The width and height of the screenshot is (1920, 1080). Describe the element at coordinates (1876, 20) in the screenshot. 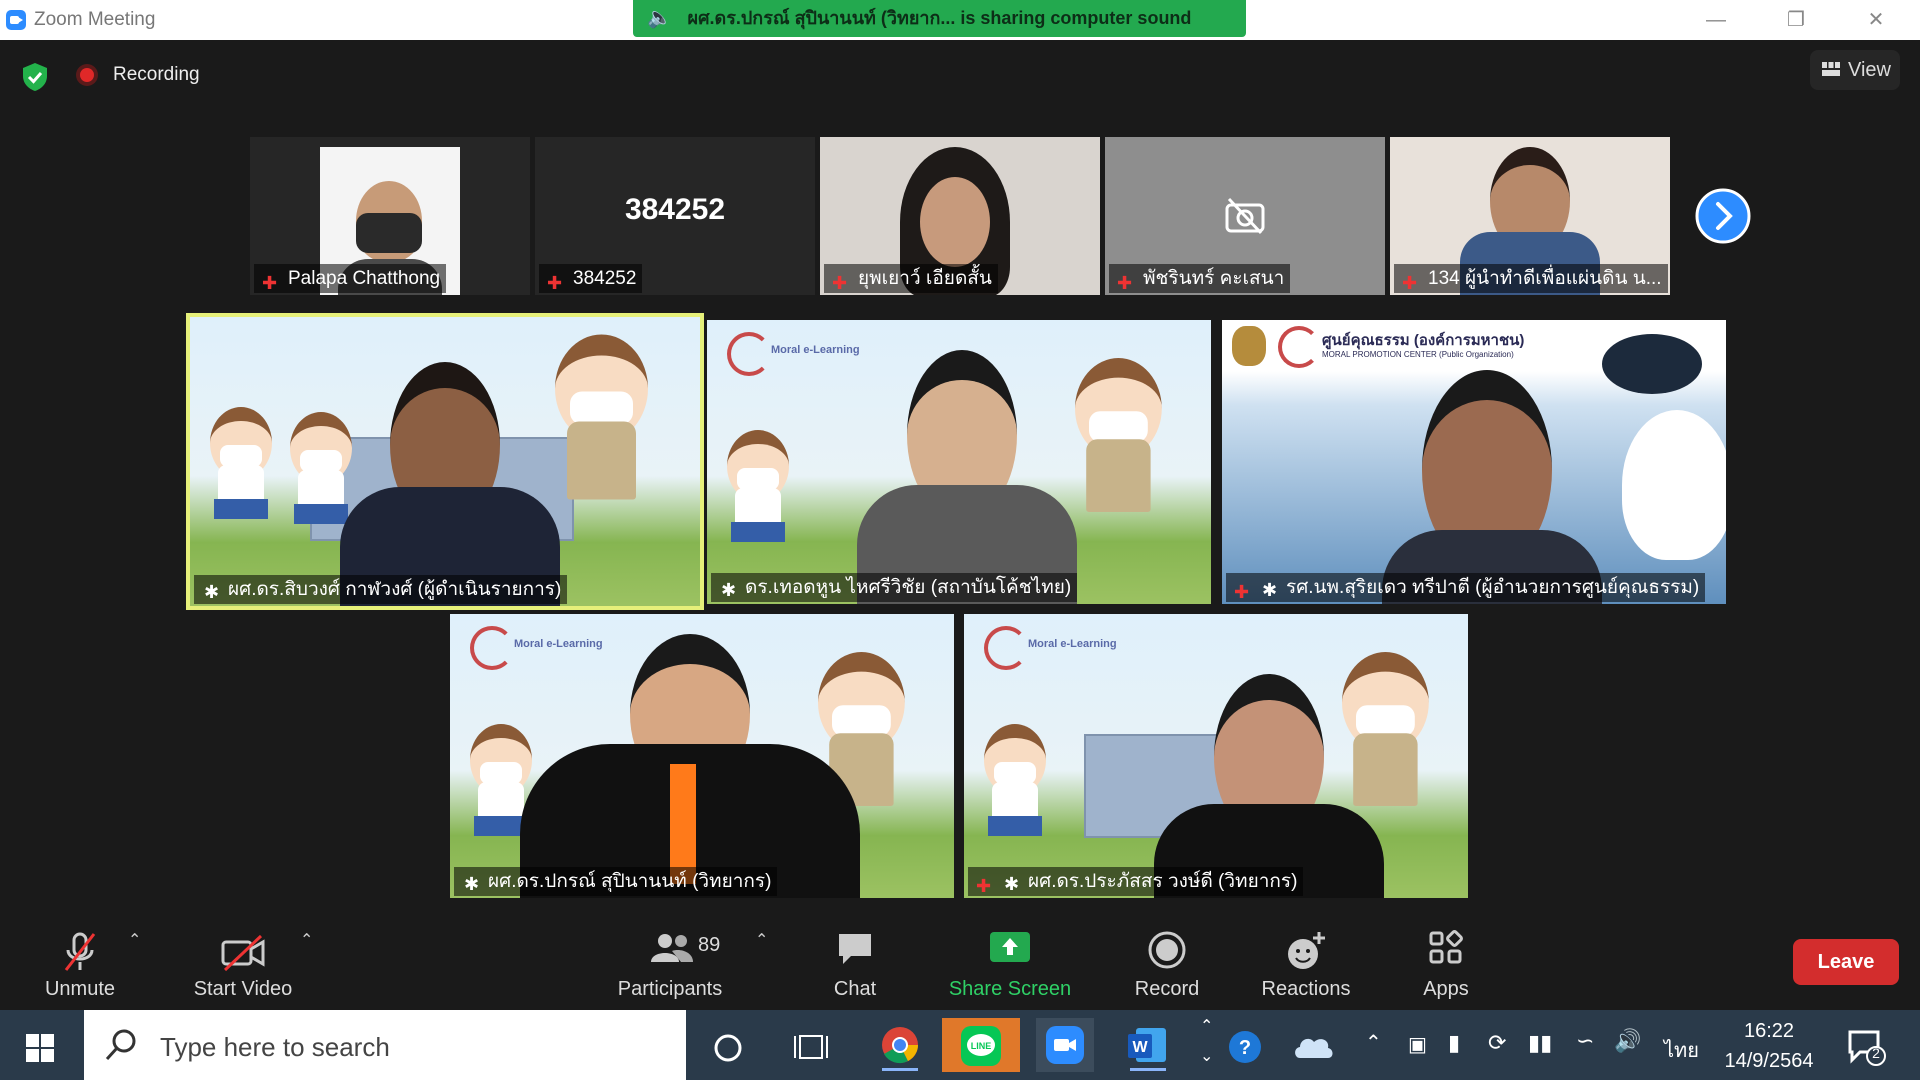

I see `close-window-button: ✕` at that location.